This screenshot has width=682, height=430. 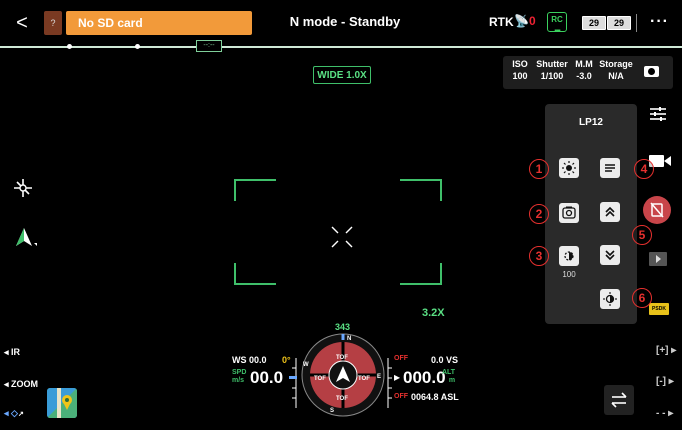 I want to click on list-icon, so click(x=610, y=168).